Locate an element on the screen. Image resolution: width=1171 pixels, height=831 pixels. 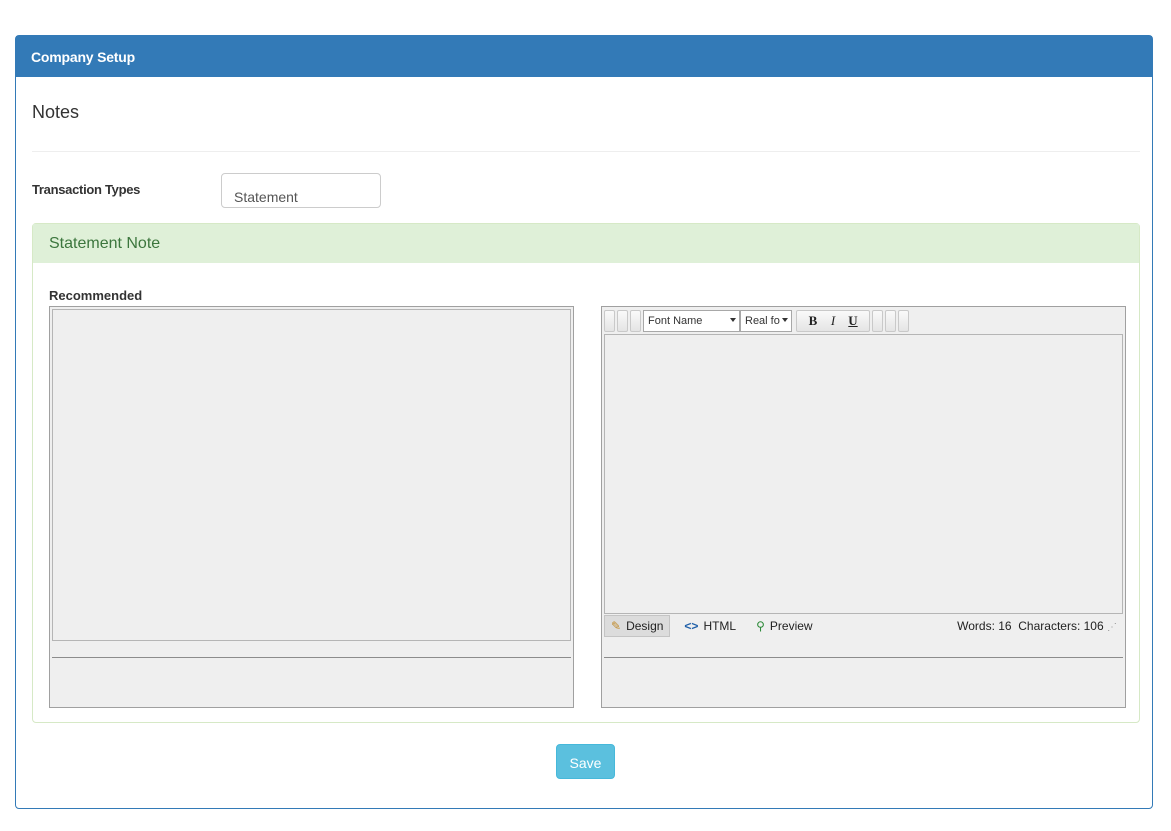
bold-button: B is located at coordinates (813, 321).